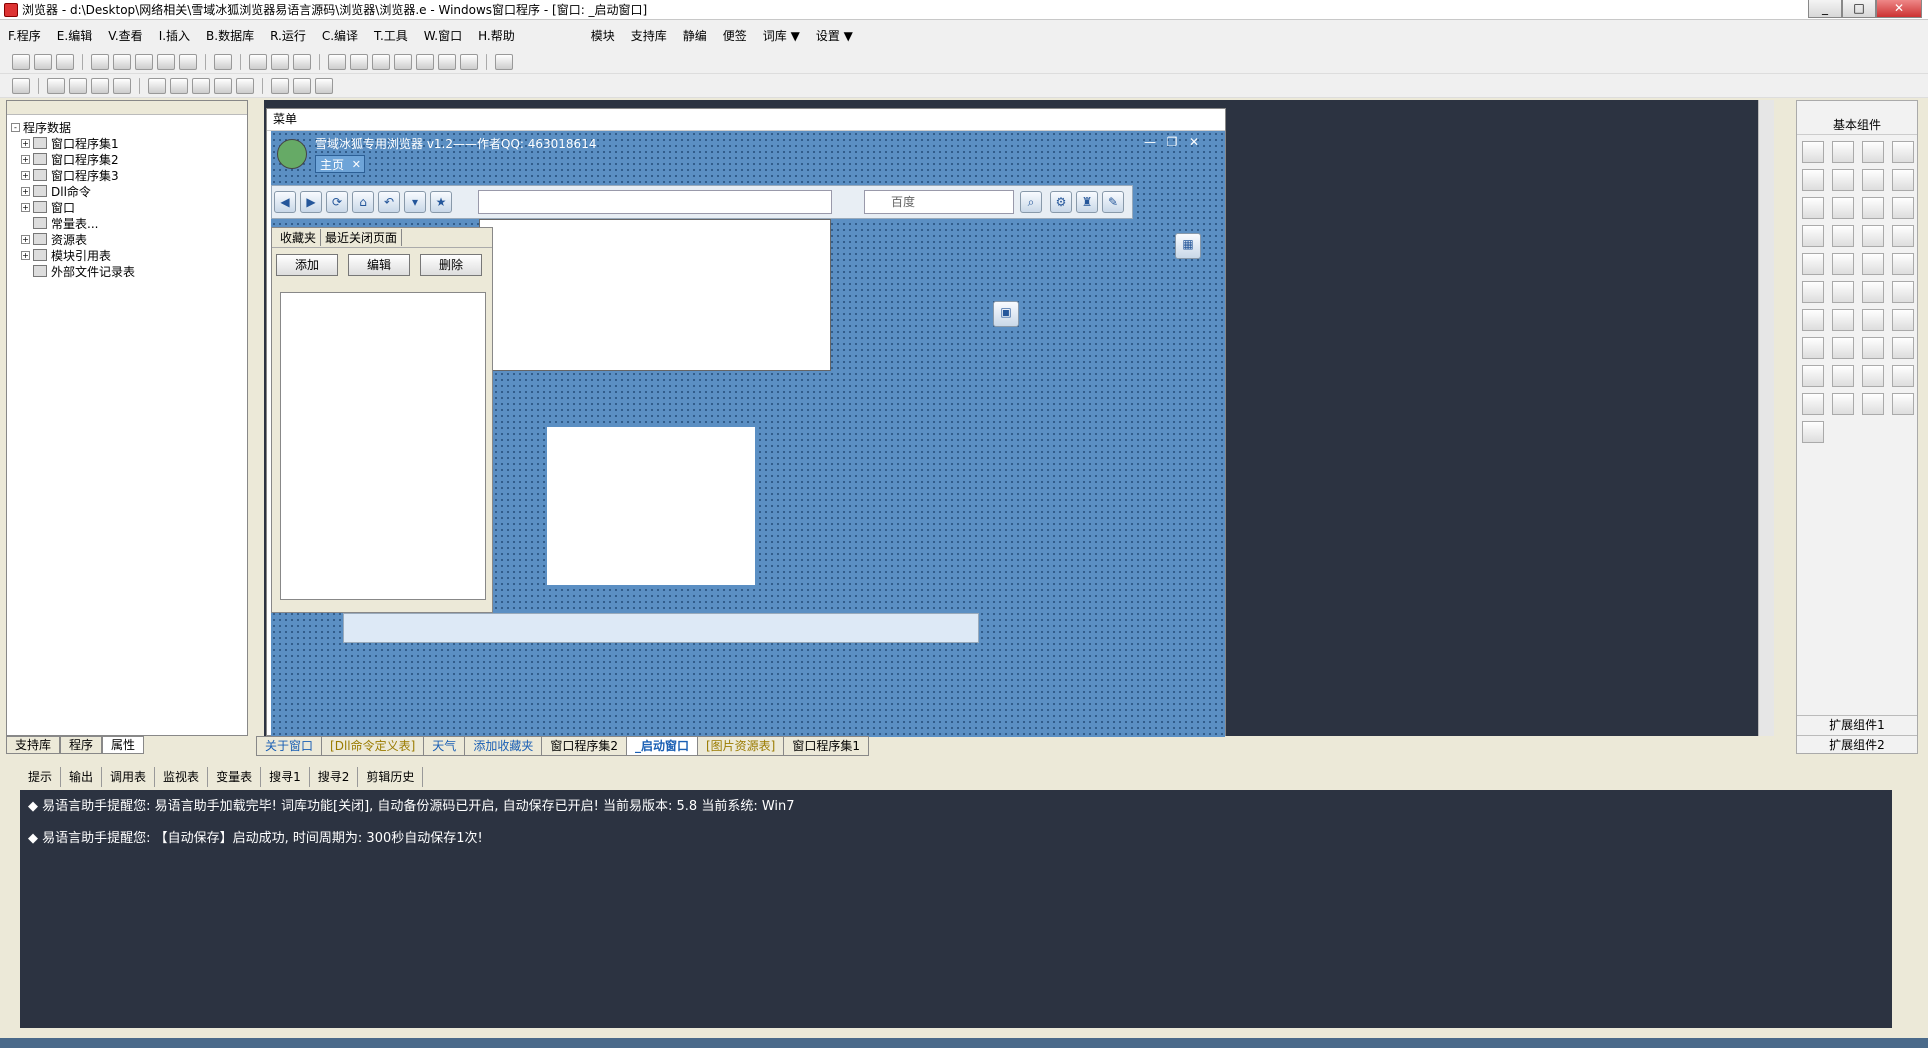 This screenshot has height=1048, width=1928. I want to click on tab-home: 主页 ✕, so click(340, 164).